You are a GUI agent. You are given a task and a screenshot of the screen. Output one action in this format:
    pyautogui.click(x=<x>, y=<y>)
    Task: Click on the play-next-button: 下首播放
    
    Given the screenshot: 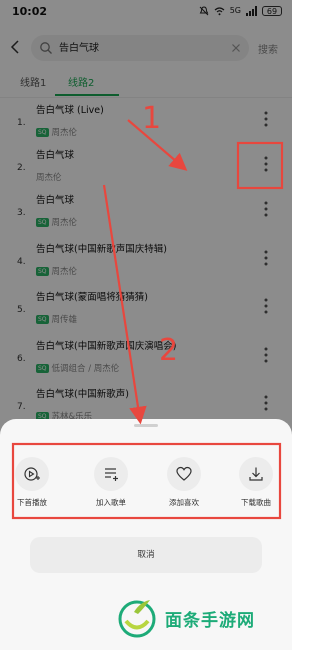 What is the action you would take?
    pyautogui.click(x=32, y=485)
    